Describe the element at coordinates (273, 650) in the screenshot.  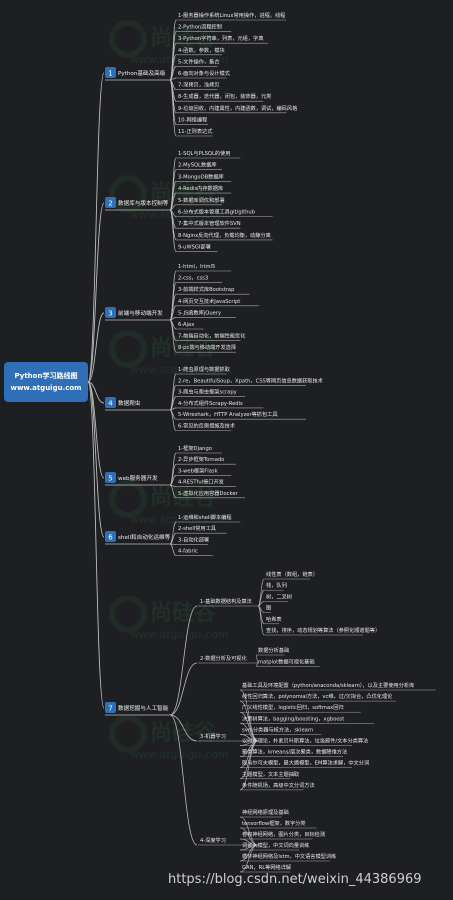
I see `leaf-item-label: 数据分析基础` at that location.